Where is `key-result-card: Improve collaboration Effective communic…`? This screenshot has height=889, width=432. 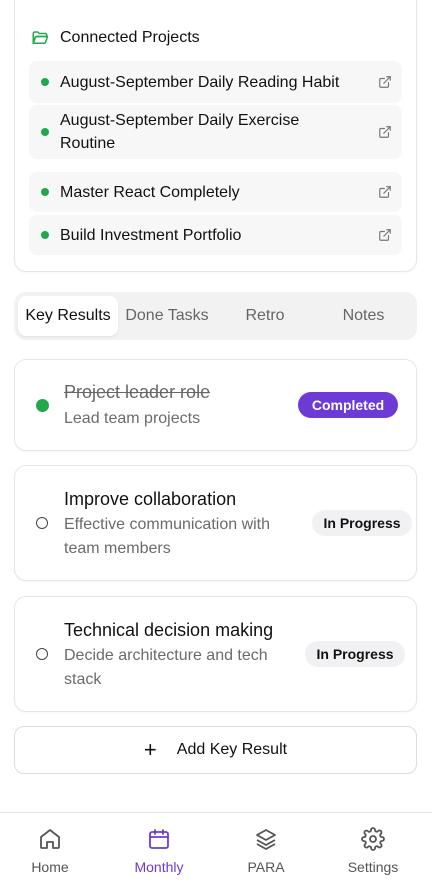 key-result-card: Improve collaboration Effective communic… is located at coordinates (215, 523).